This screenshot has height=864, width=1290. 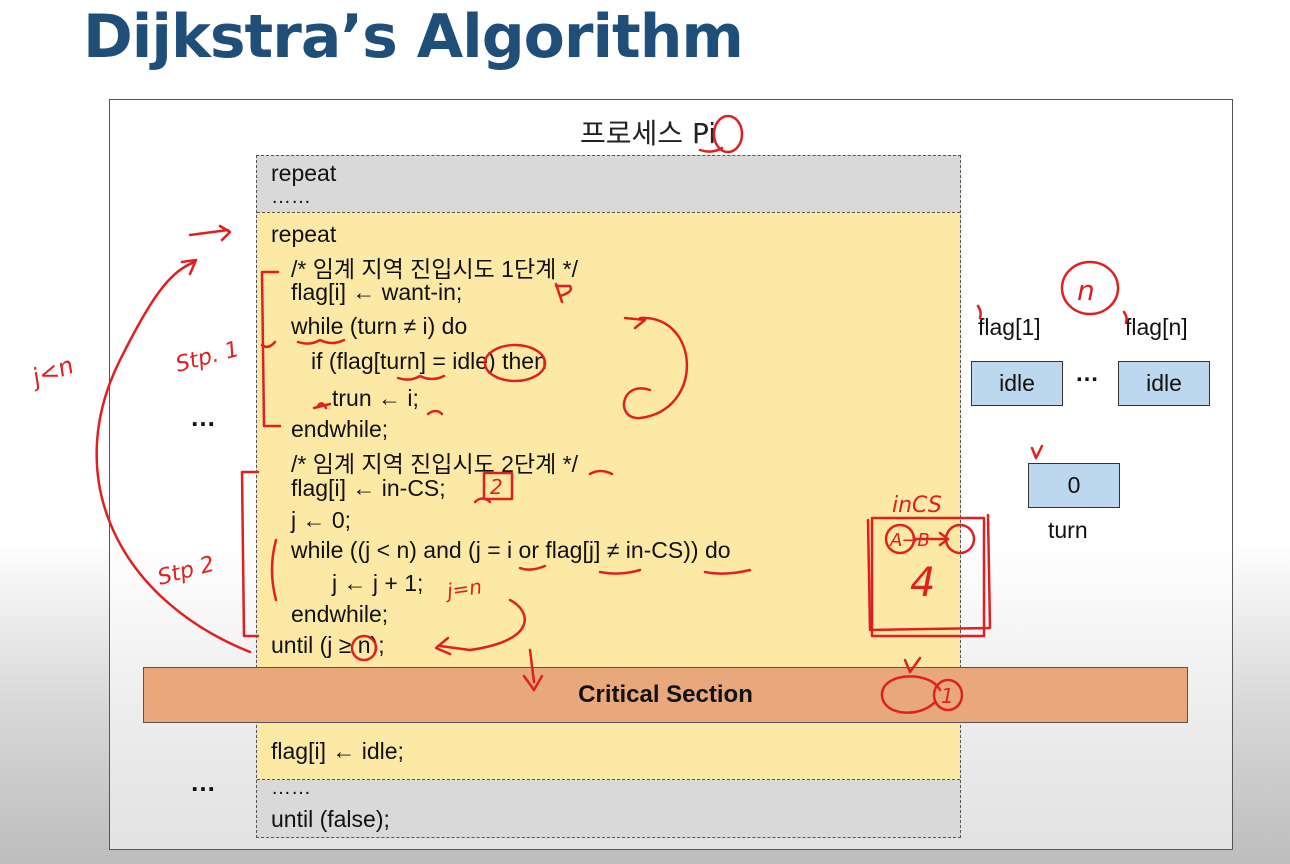 I want to click on flag-1-cell: idle, so click(x=1017, y=383).